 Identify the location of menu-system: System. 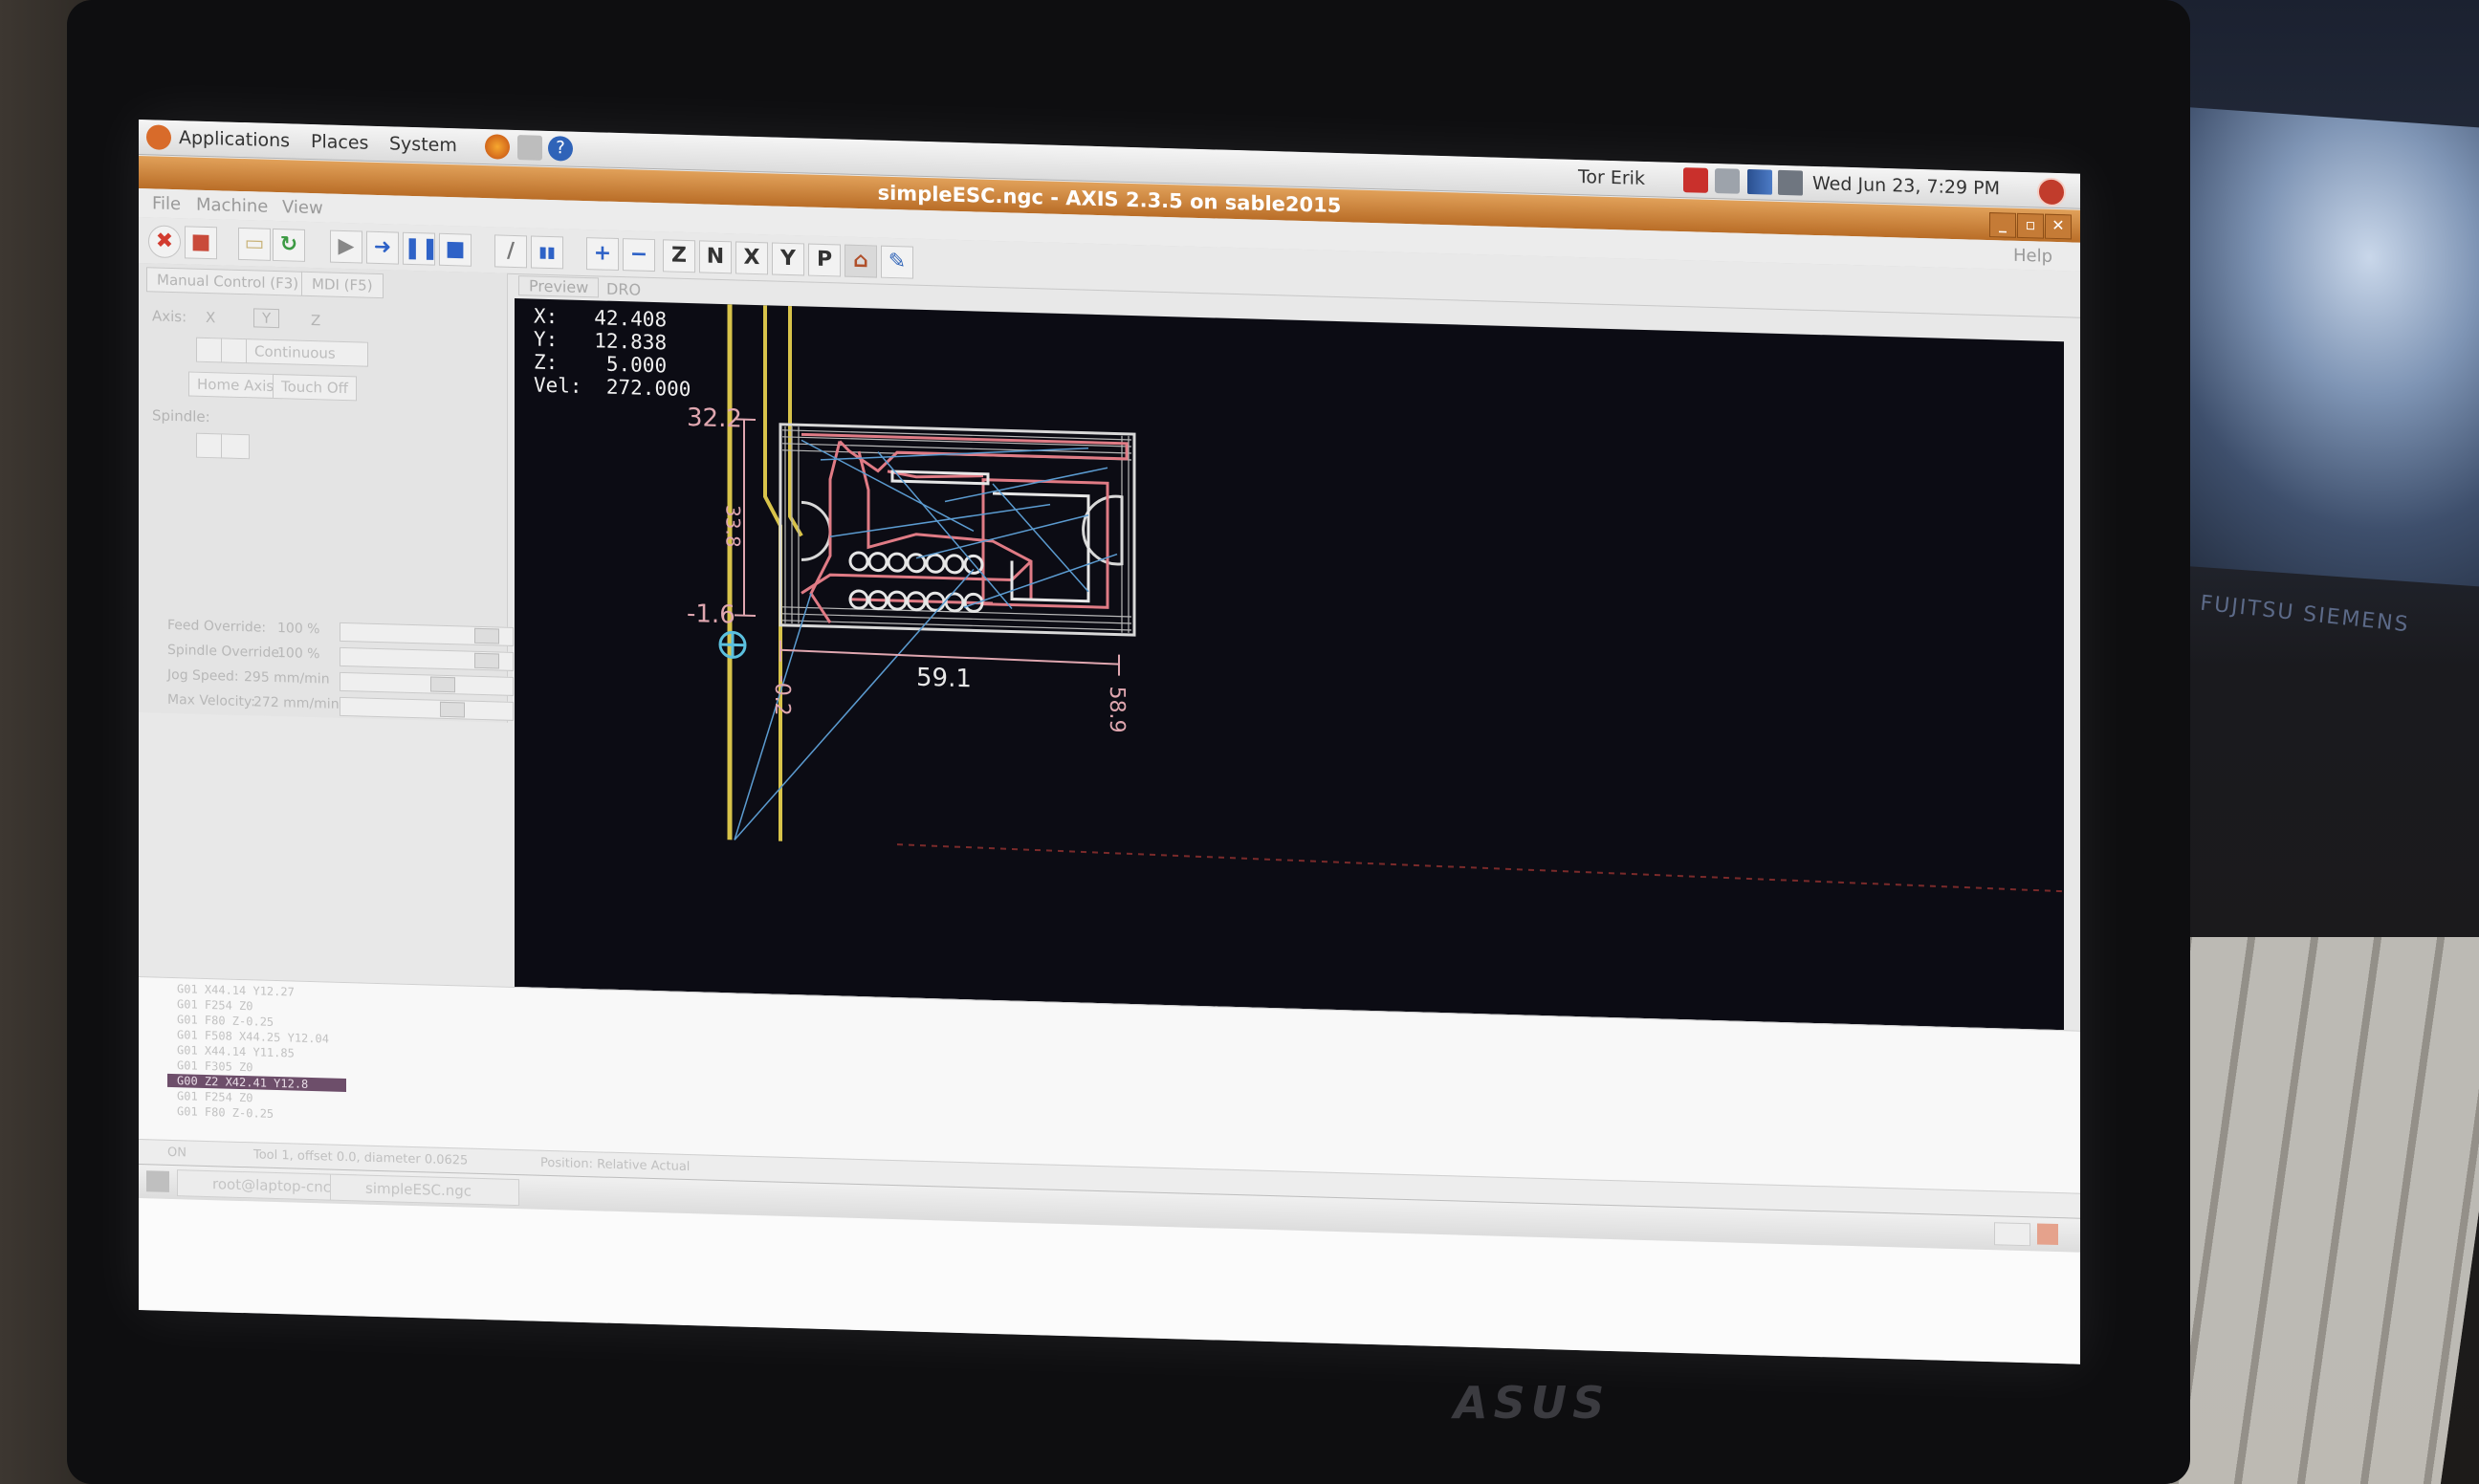
(423, 145).